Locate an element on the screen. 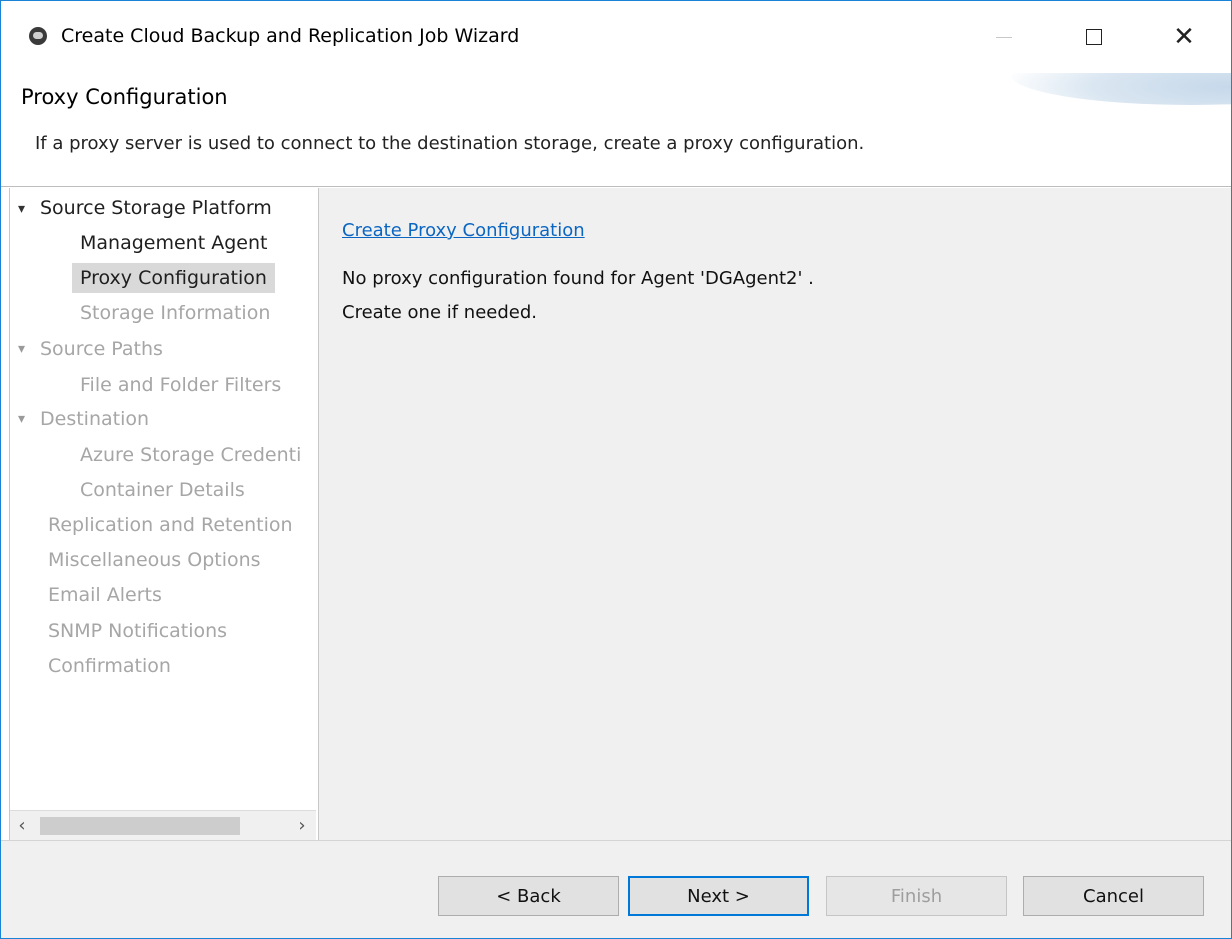  maximize-button is located at coordinates (1094, 37).